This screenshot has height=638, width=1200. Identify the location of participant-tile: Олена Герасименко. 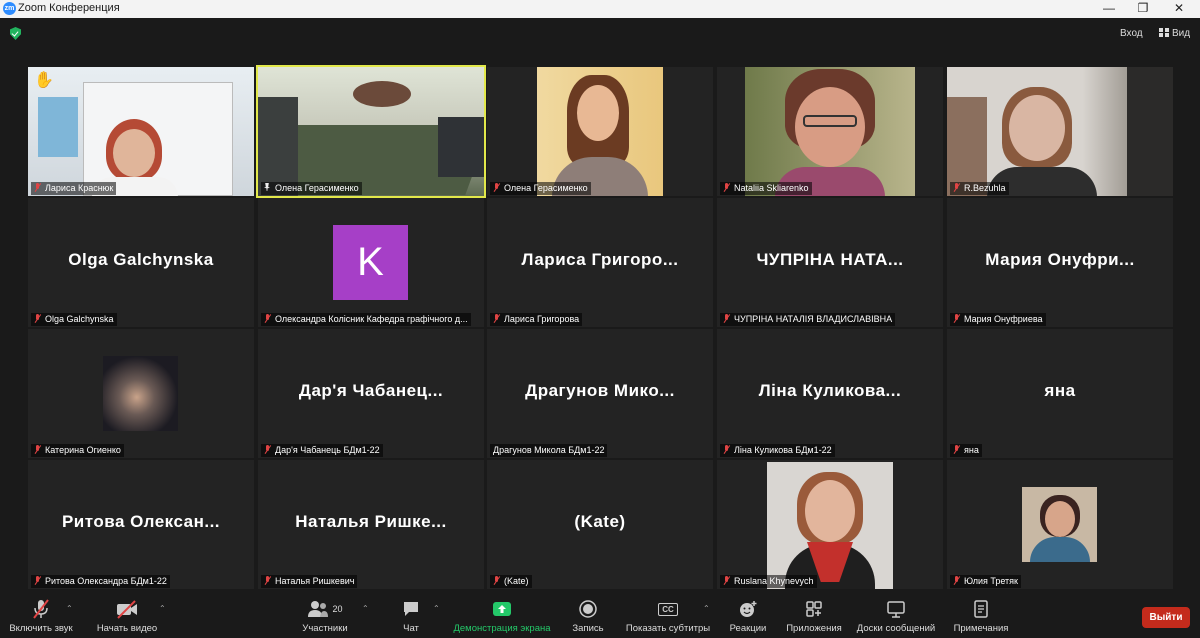
(600, 131).